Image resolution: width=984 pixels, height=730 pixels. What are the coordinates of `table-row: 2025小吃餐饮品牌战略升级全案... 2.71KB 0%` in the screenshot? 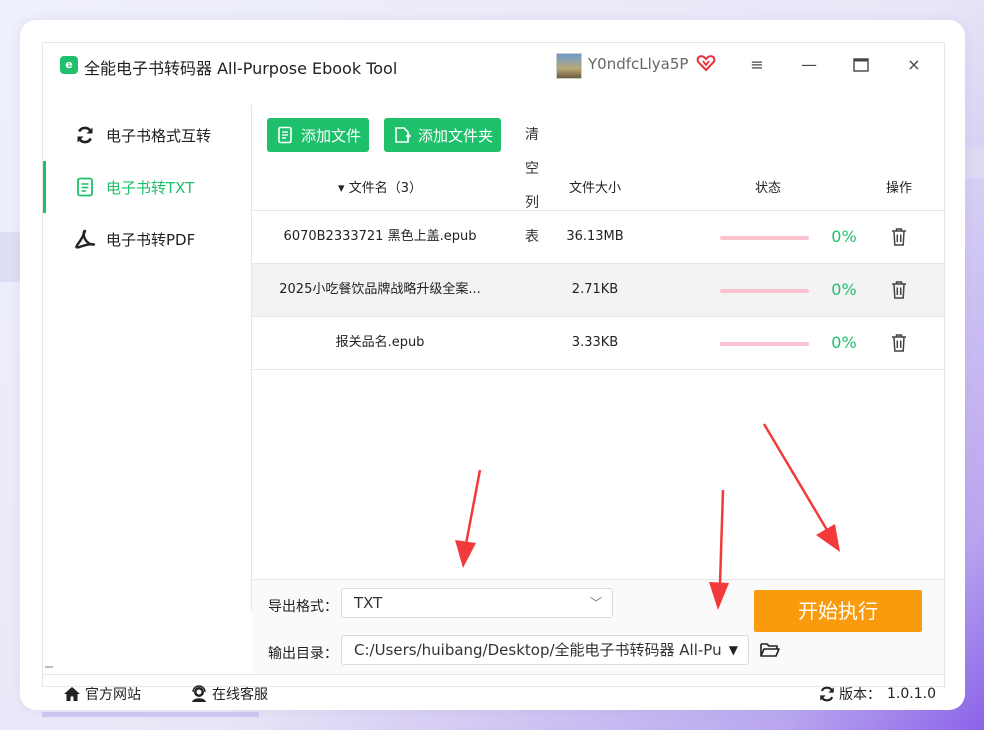 It's located at (598, 290).